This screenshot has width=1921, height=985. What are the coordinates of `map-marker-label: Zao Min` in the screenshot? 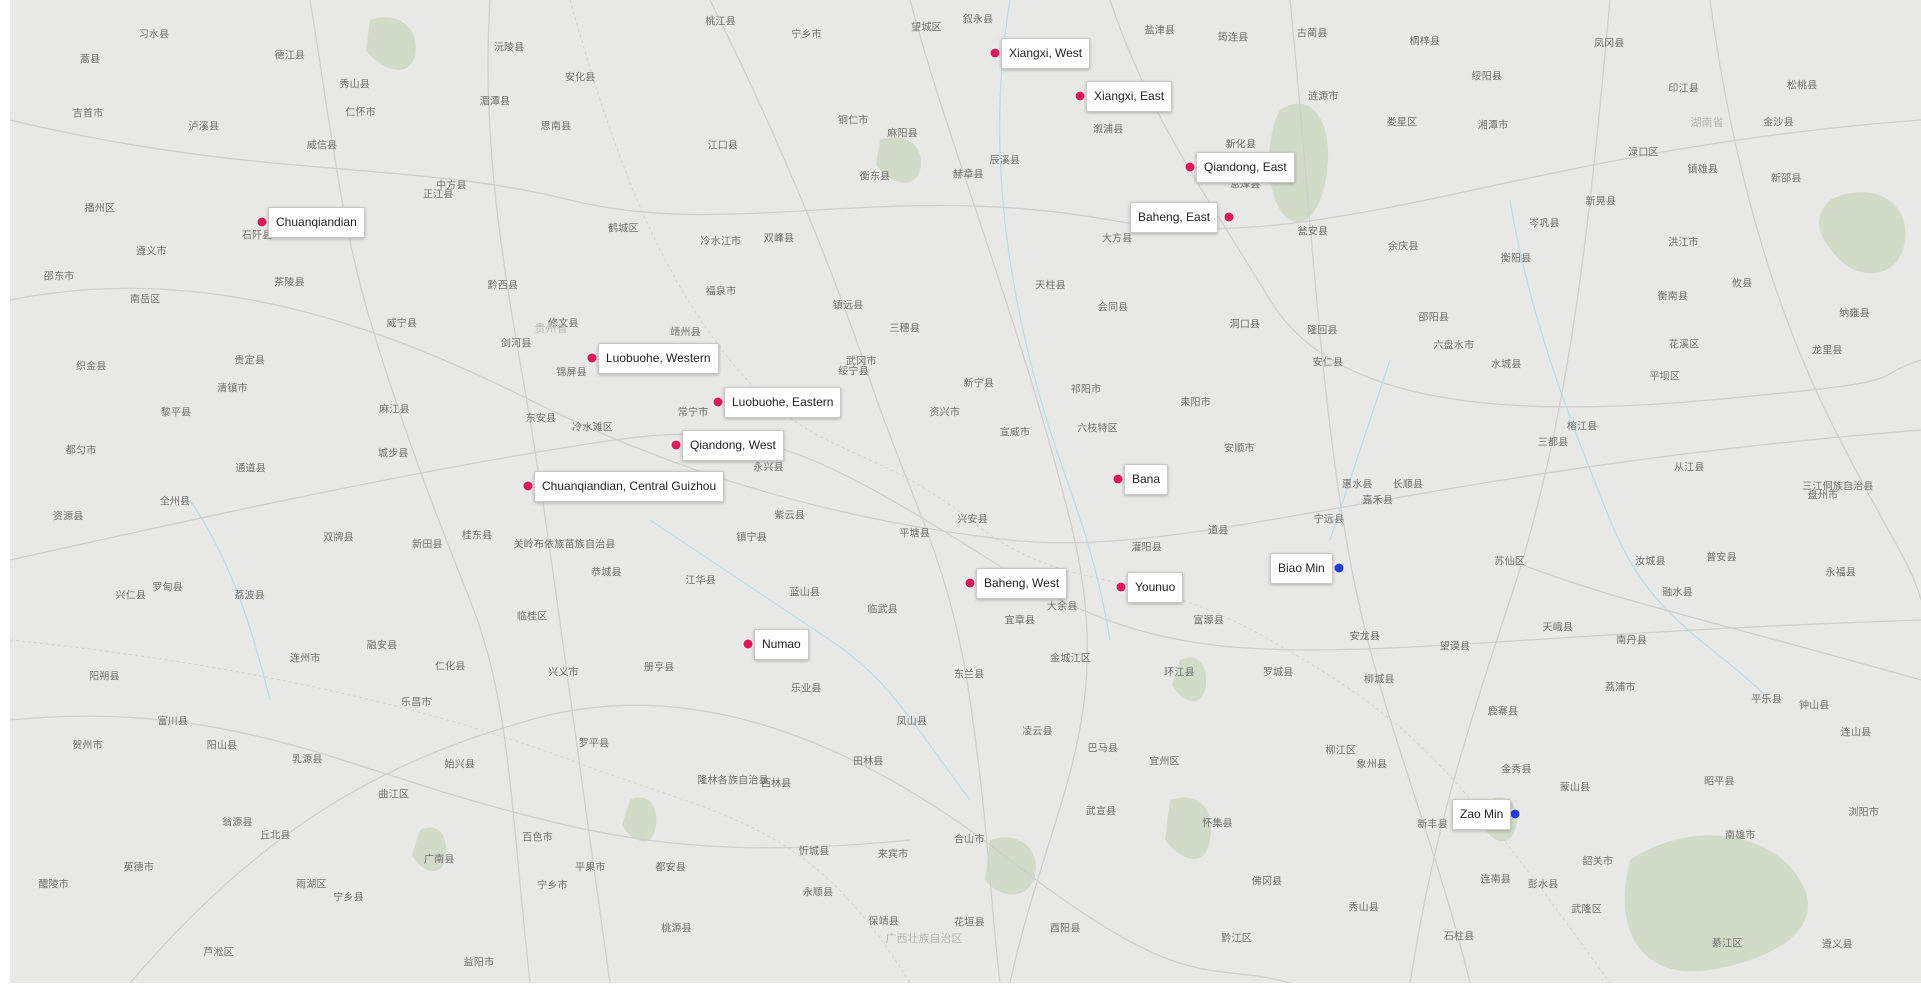 It's located at (1482, 814).